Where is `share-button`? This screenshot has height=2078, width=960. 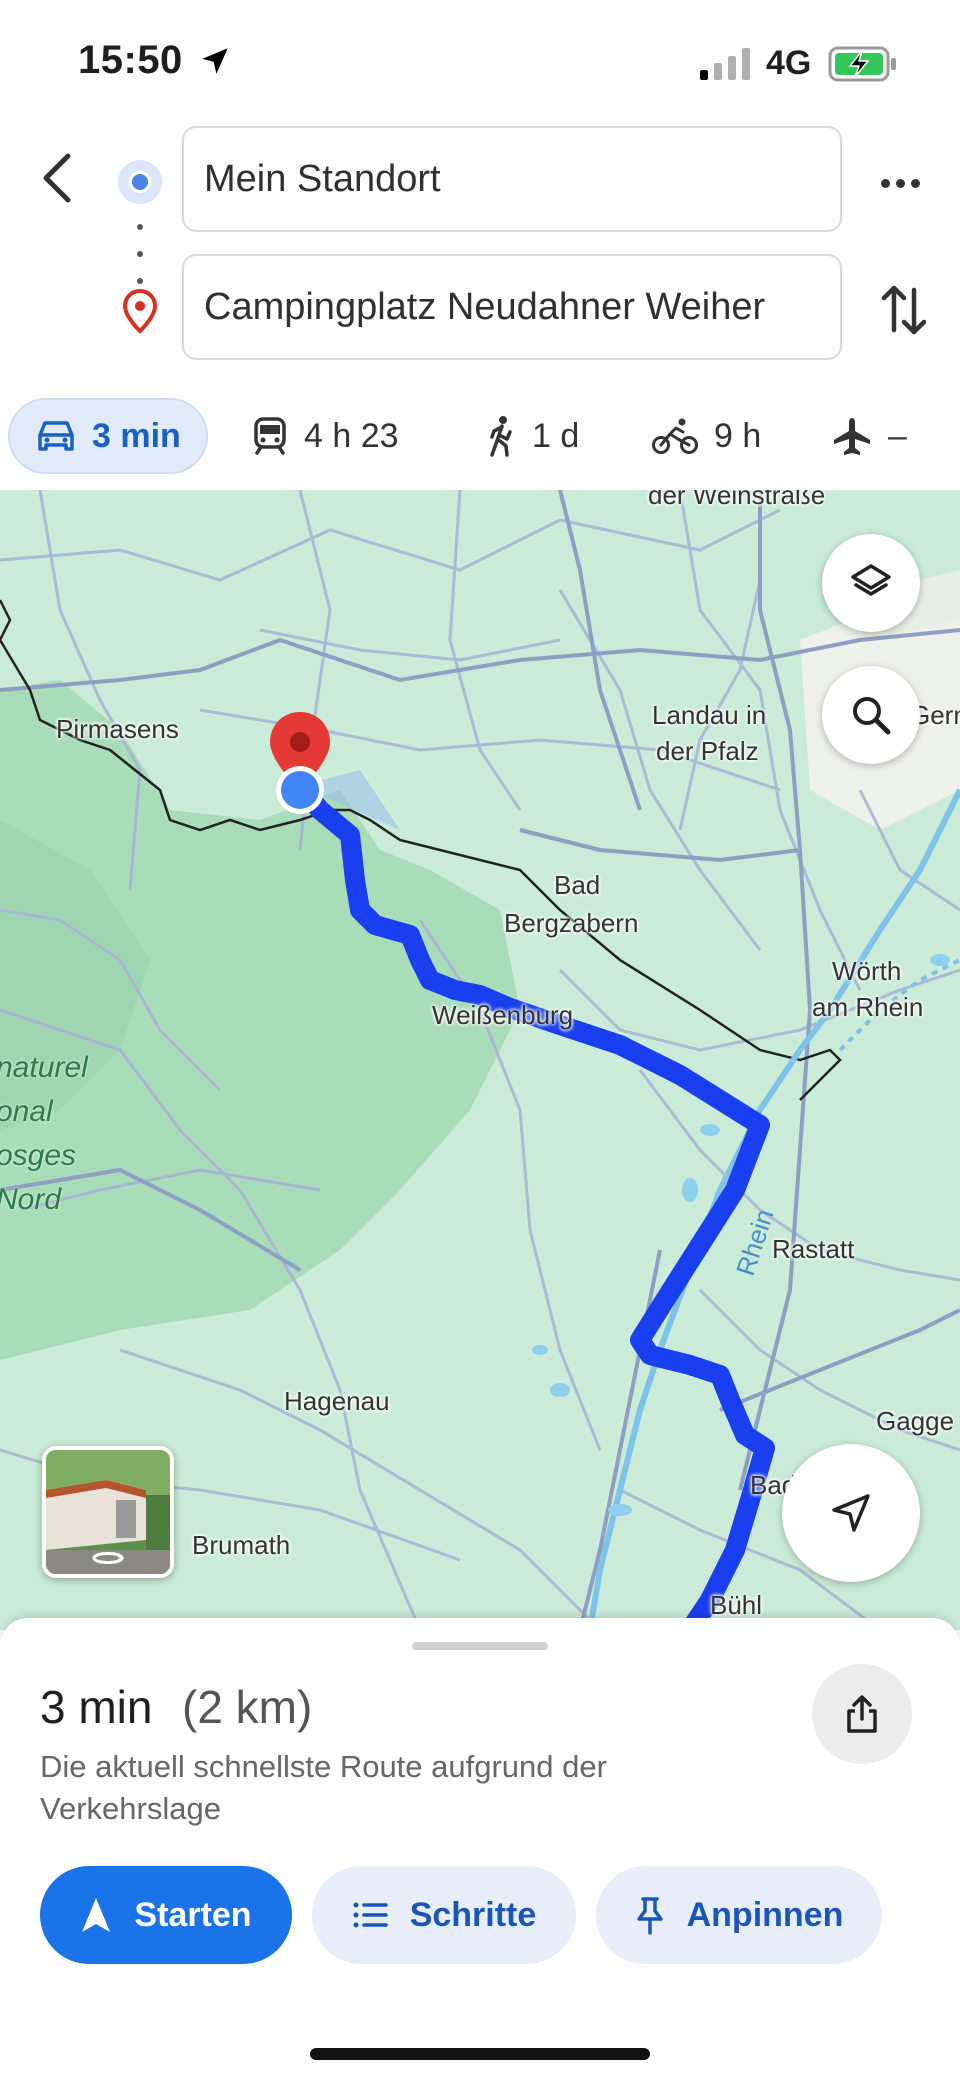 share-button is located at coordinates (862, 1714).